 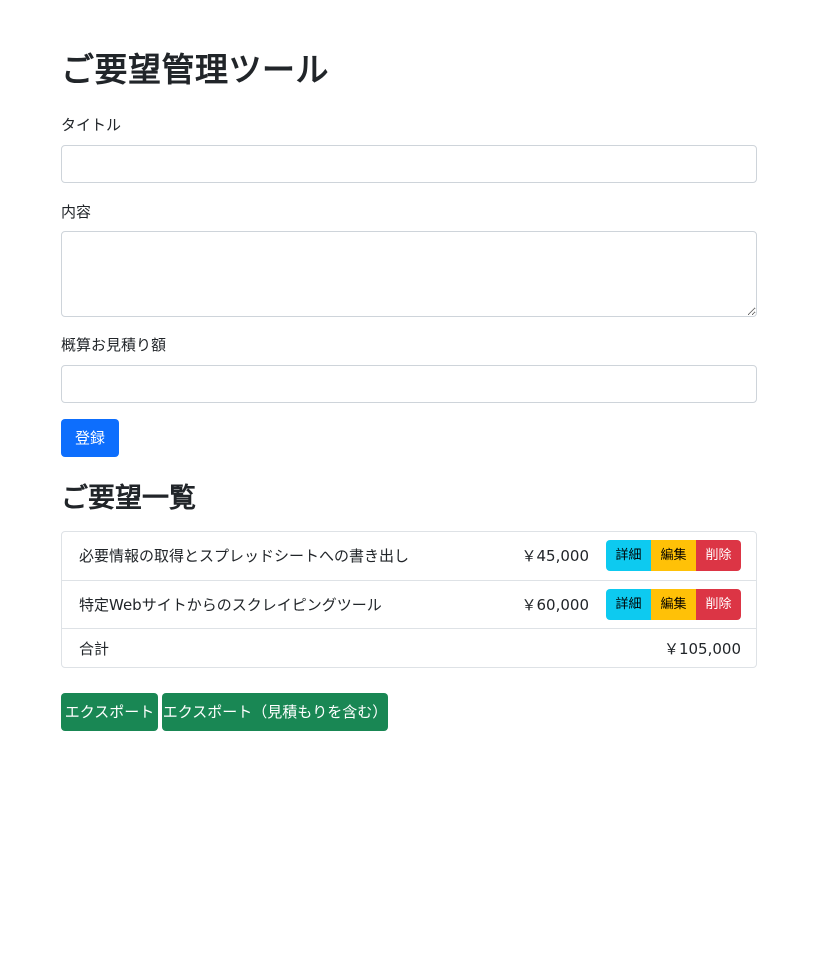 What do you see at coordinates (128, 498) in the screenshot?
I see `list-heading: ご要望一覧` at bounding box center [128, 498].